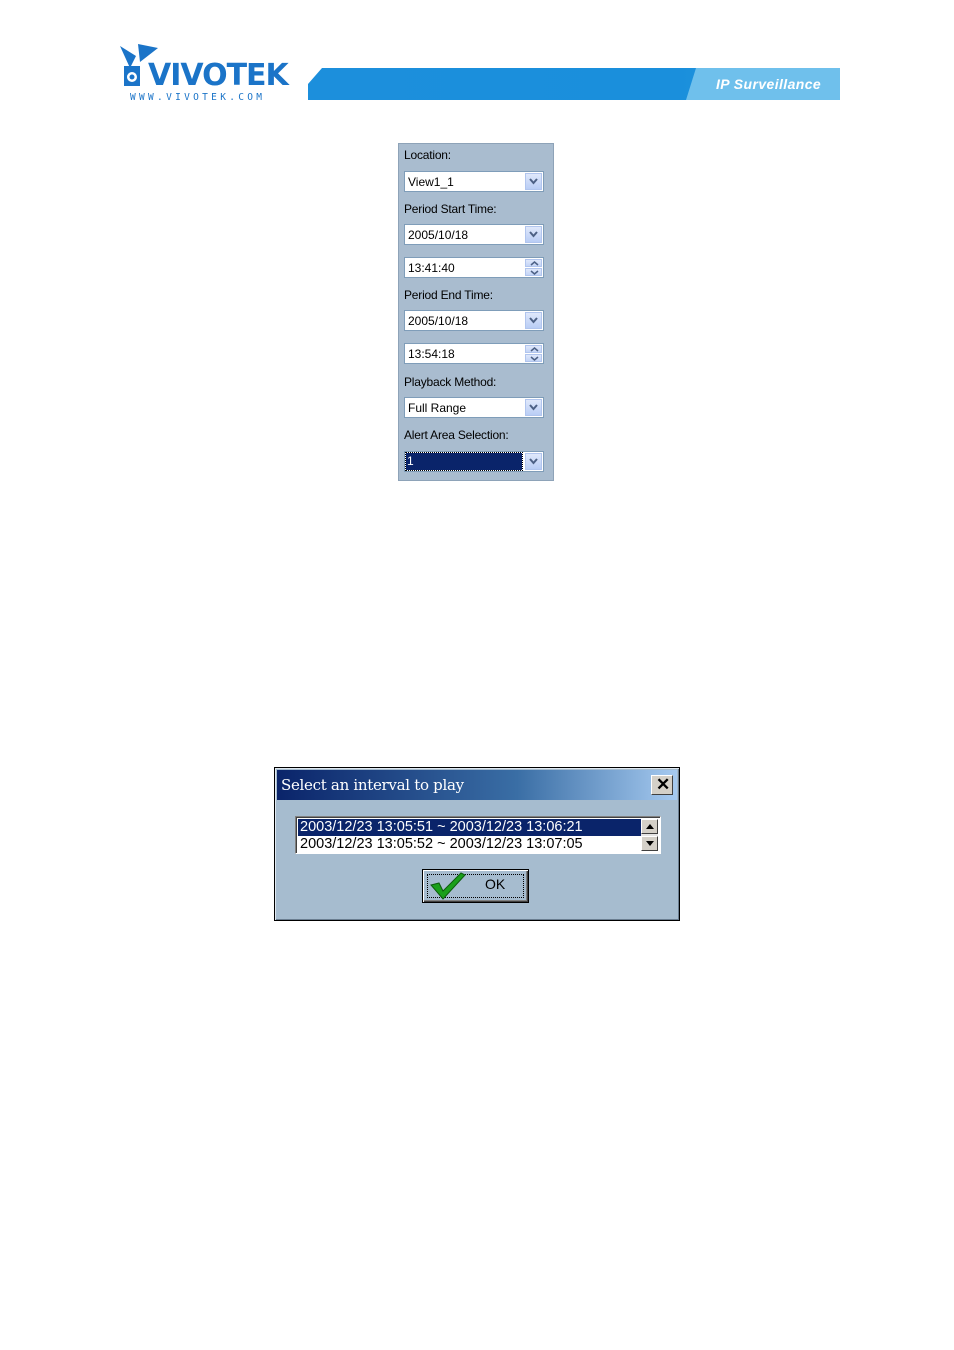 This screenshot has height=1350, width=954. What do you see at coordinates (474, 320) in the screenshot?
I see `end-date-dropdown: 2005/10/18` at bounding box center [474, 320].